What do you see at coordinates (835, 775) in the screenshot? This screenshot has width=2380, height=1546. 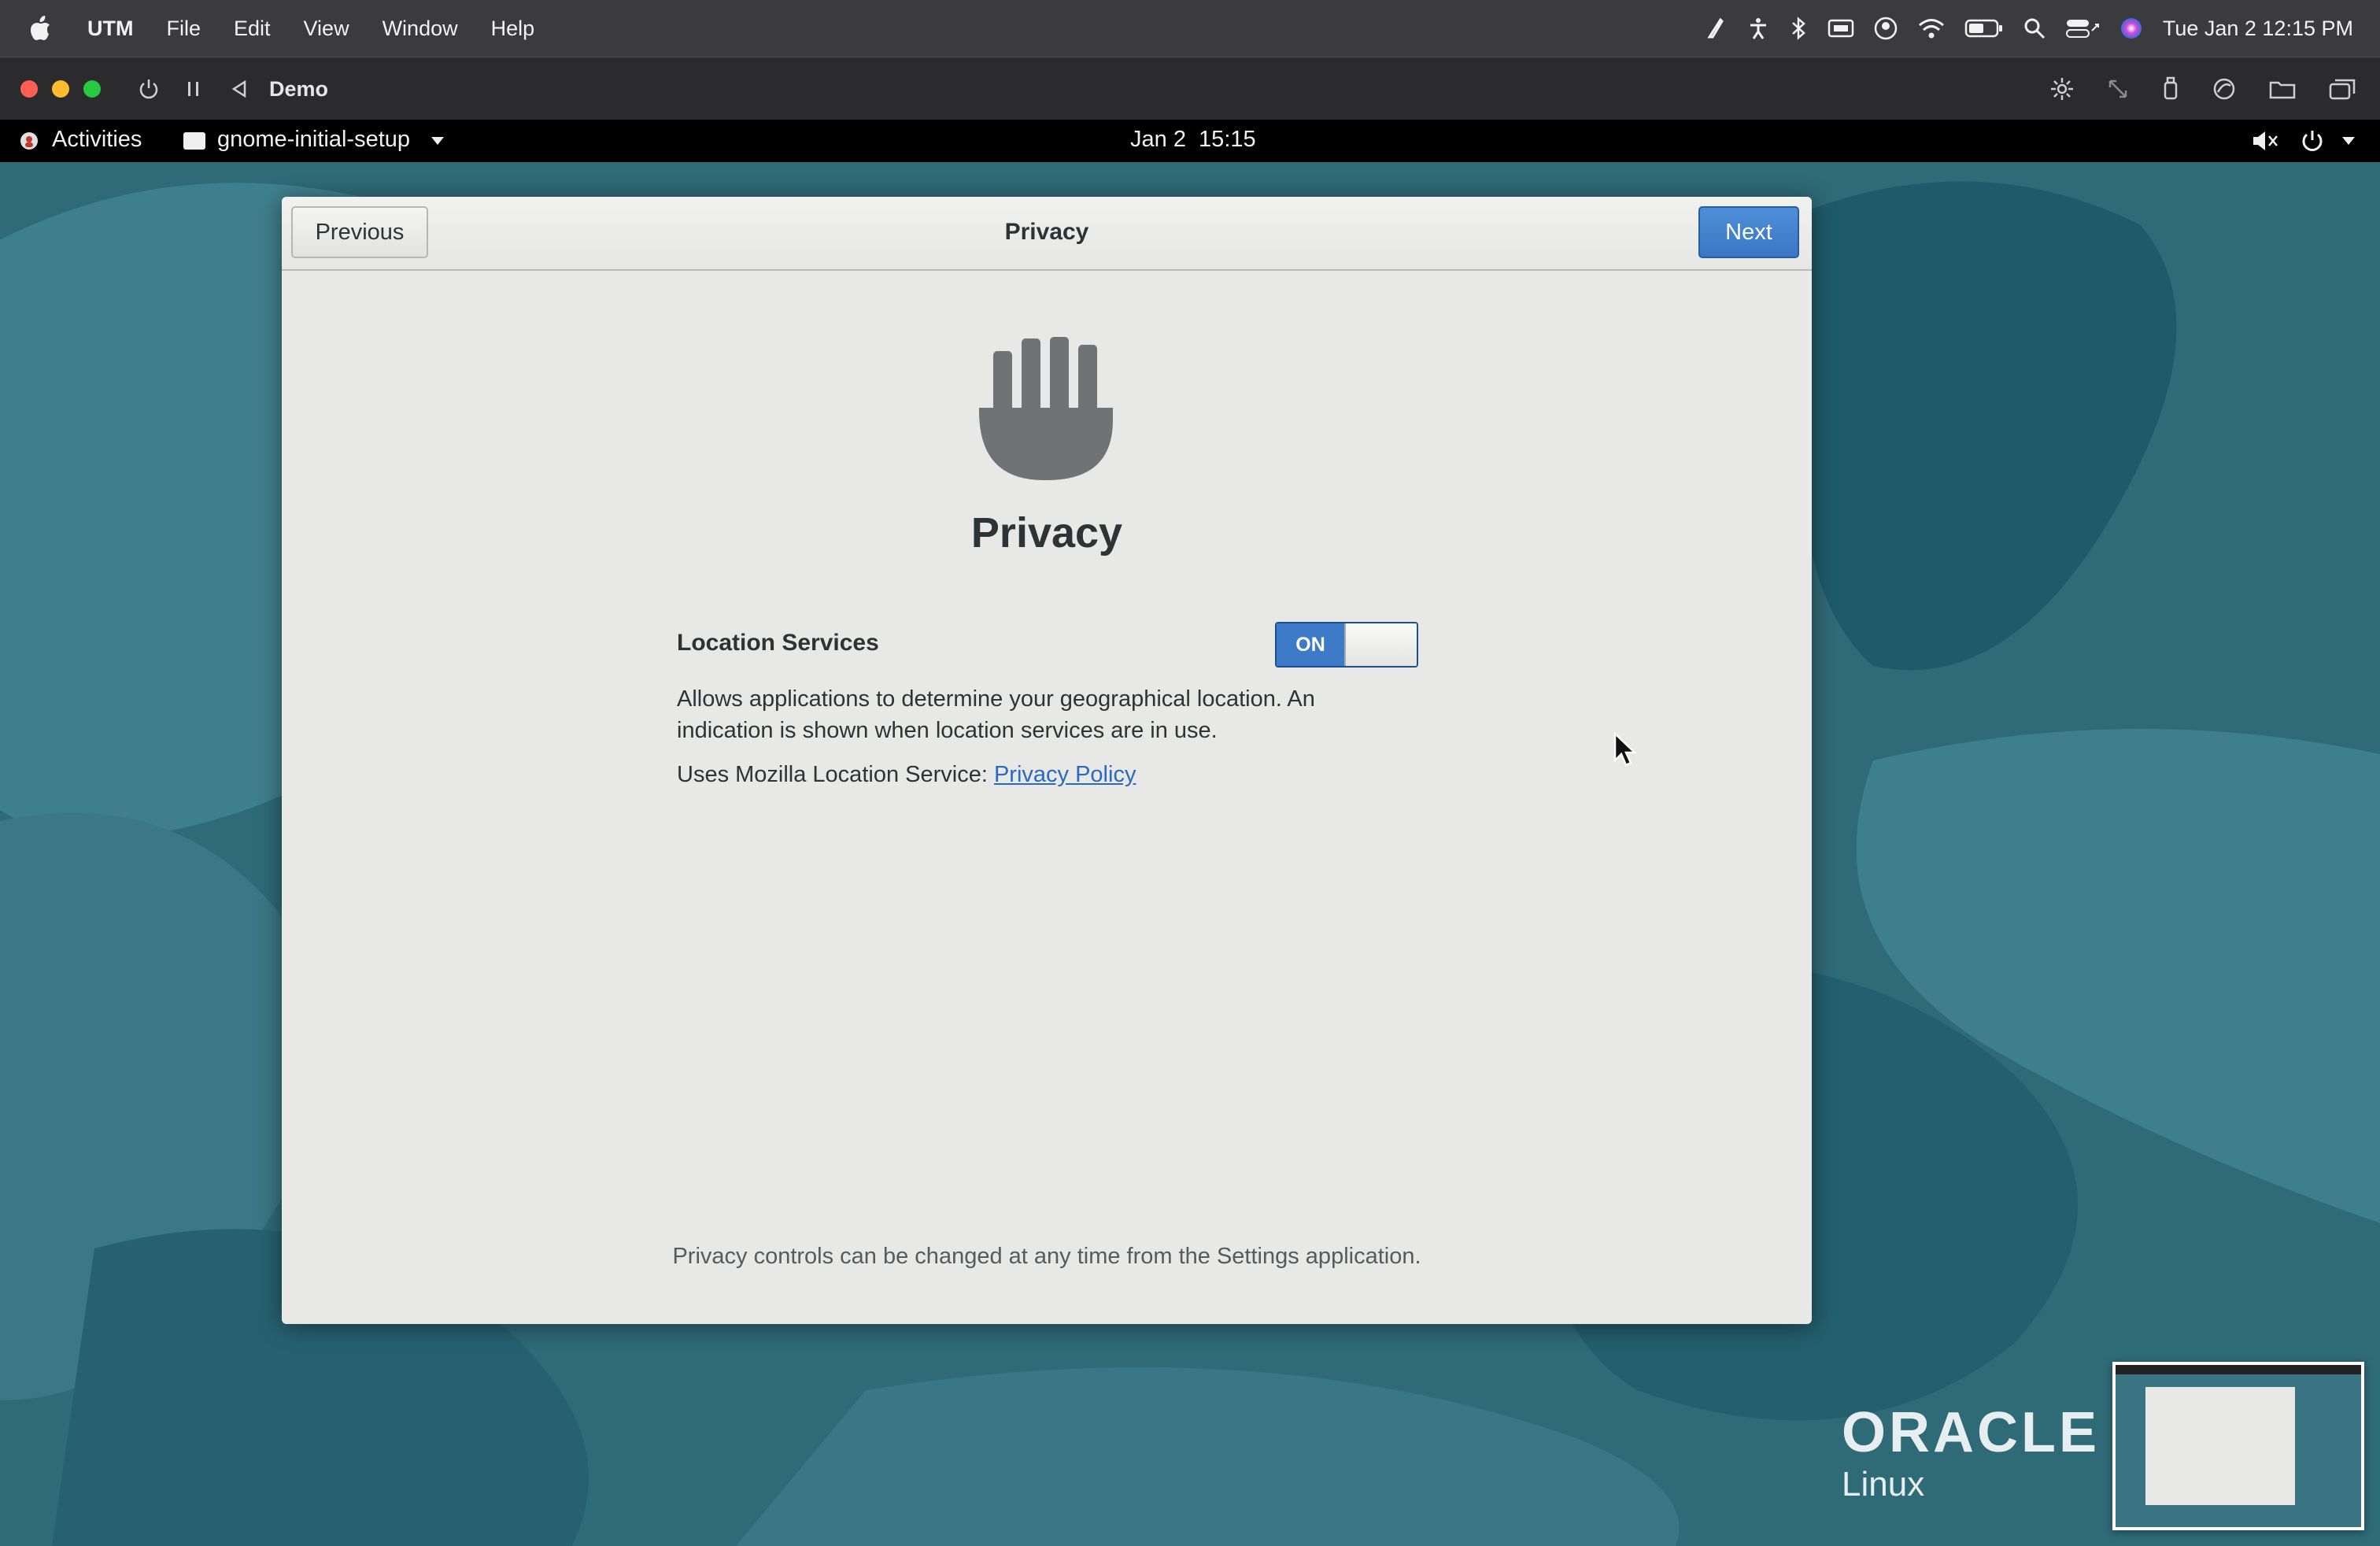 I see `mozilla-service-text: Uses Mozilla Location Service:` at bounding box center [835, 775].